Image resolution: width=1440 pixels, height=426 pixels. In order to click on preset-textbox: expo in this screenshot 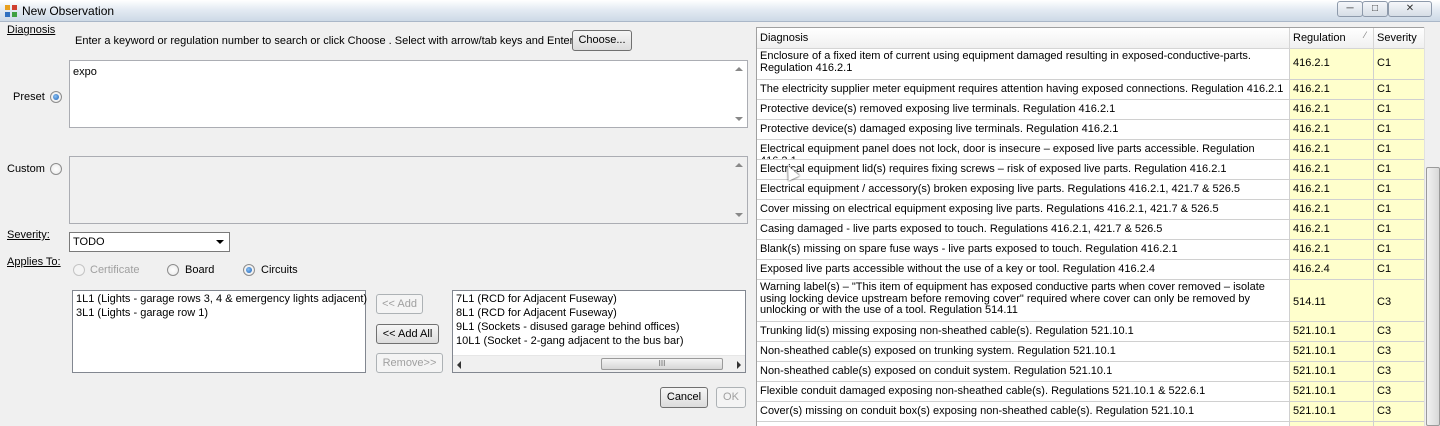, I will do `click(408, 94)`.